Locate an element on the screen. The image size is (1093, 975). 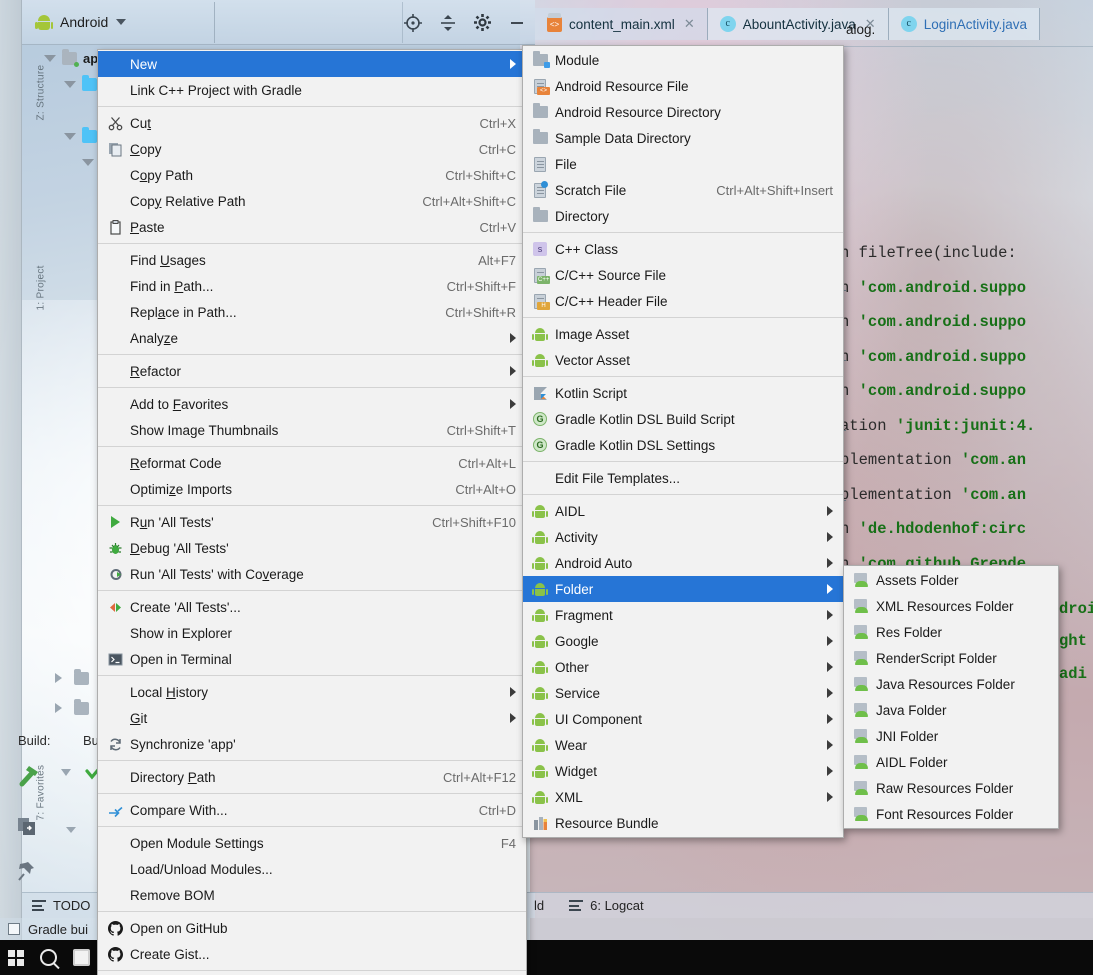
menu-item-android-auto: Android Auto is located at coordinates (683, 563).